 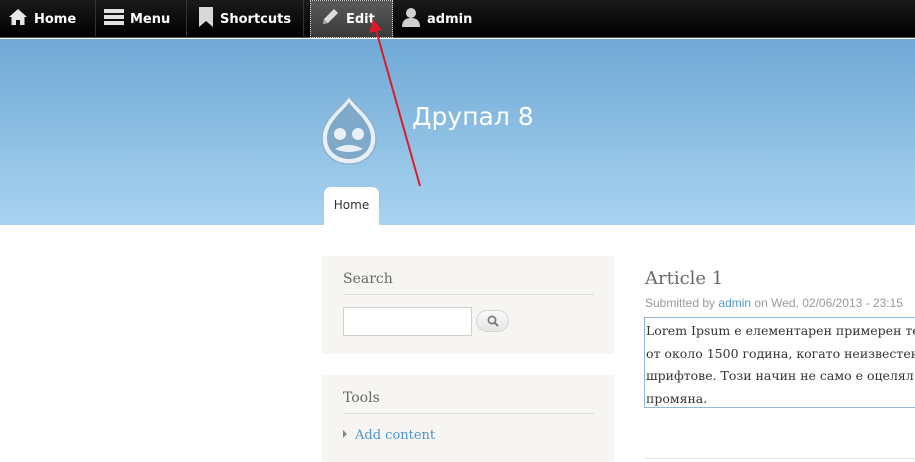 I want to click on toolbar-menu-label: Menu, so click(x=150, y=19).